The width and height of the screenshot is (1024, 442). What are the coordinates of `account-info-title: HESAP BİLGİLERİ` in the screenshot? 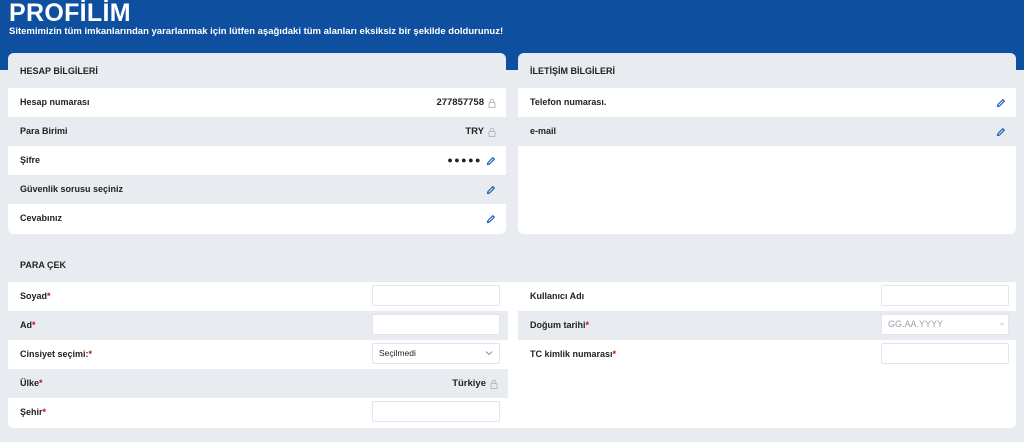 It's located at (257, 70).